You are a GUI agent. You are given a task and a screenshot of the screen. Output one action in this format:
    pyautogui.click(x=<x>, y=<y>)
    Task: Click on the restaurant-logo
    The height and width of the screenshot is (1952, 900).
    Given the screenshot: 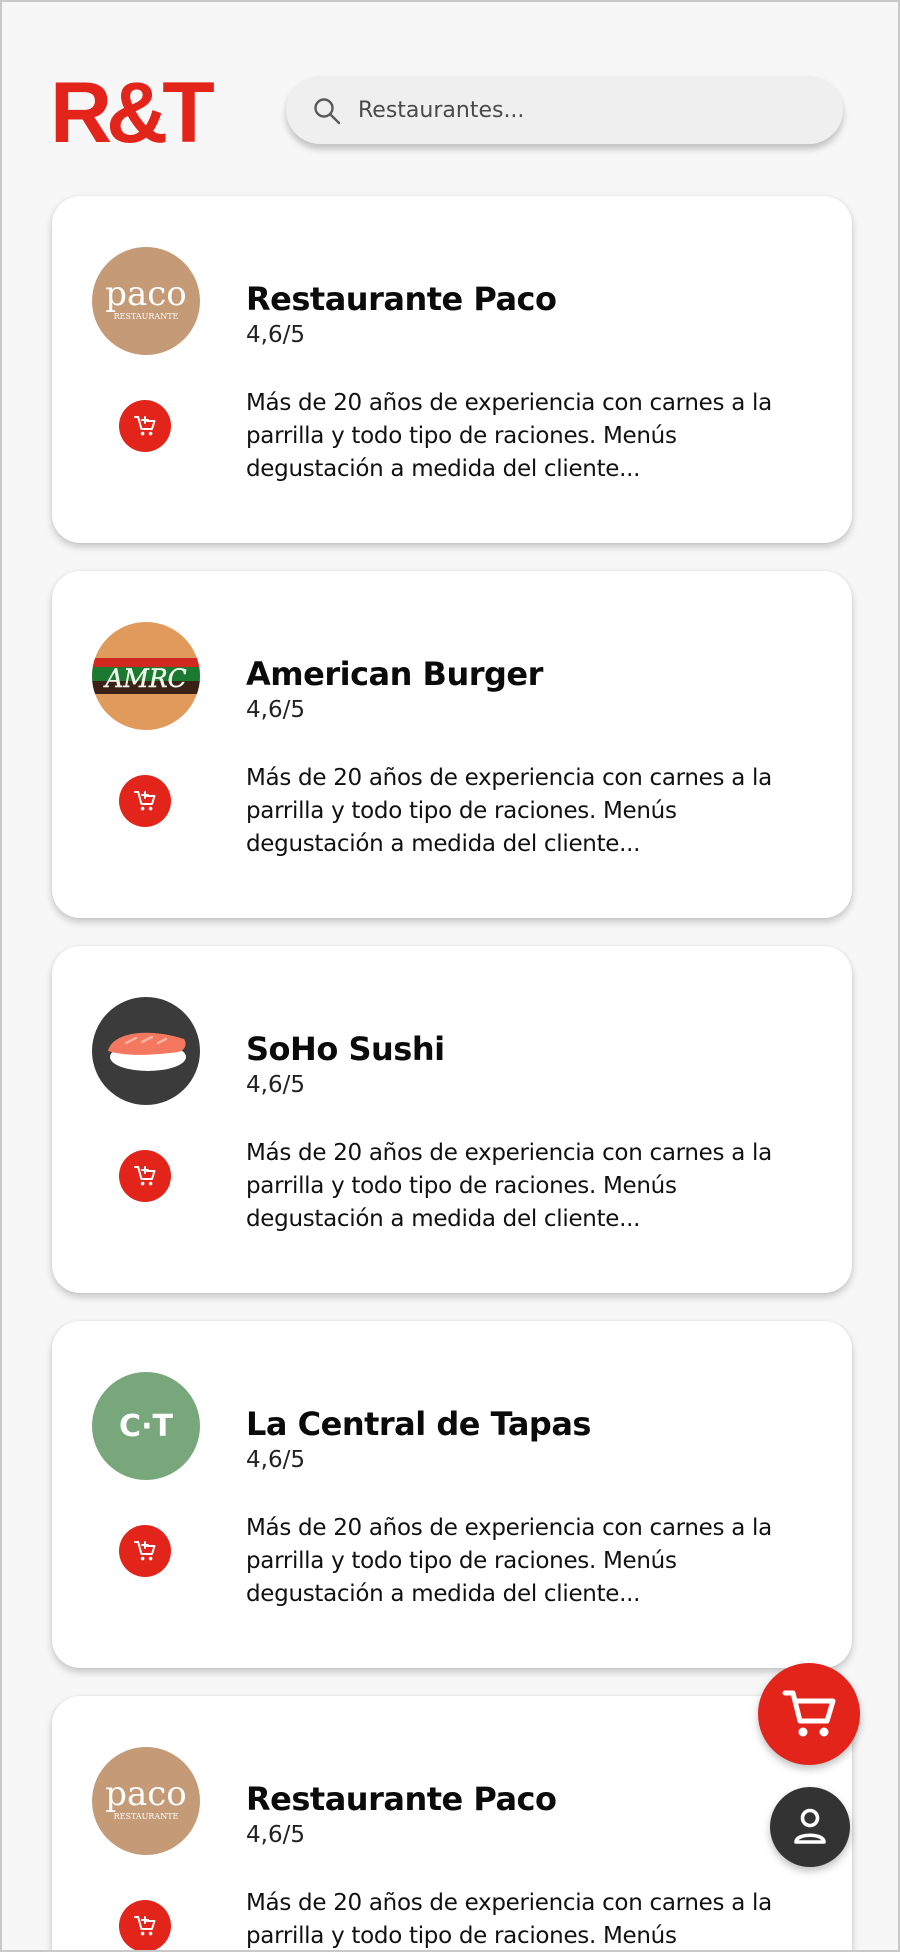 What is the action you would take?
    pyautogui.click(x=146, y=1051)
    